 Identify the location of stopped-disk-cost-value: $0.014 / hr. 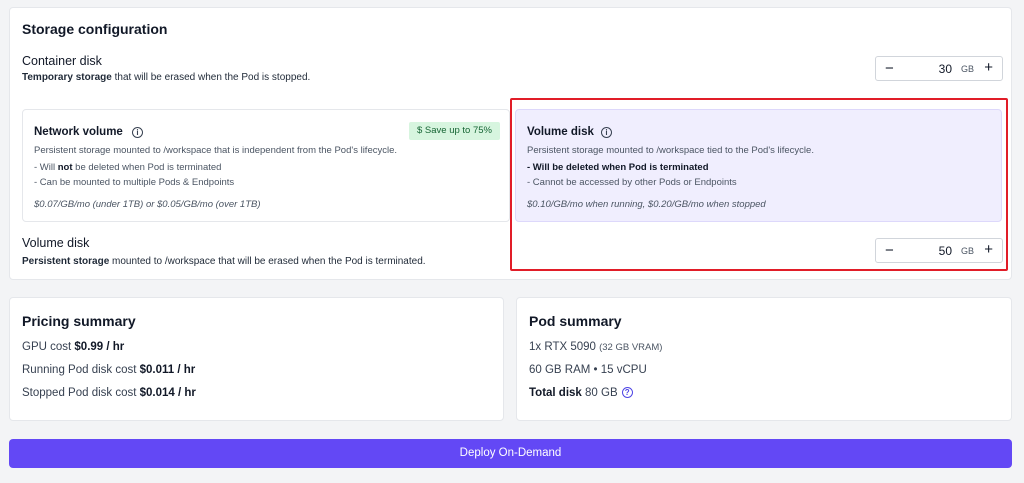
(167, 393).